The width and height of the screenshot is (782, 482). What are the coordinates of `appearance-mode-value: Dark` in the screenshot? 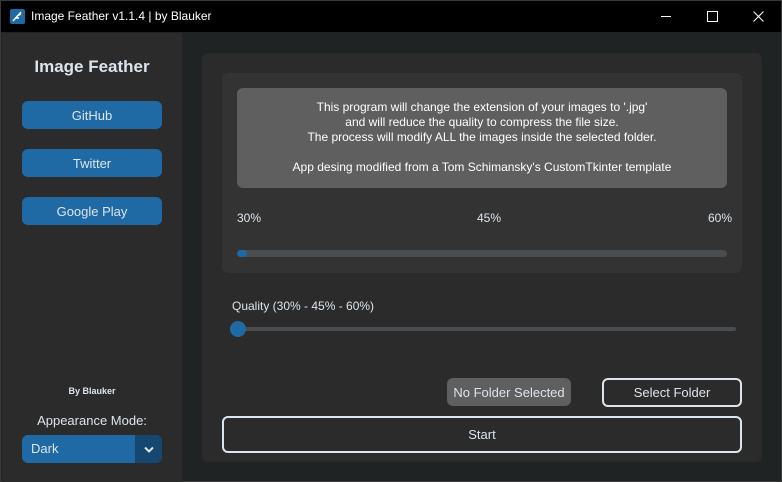 It's located at (45, 448).